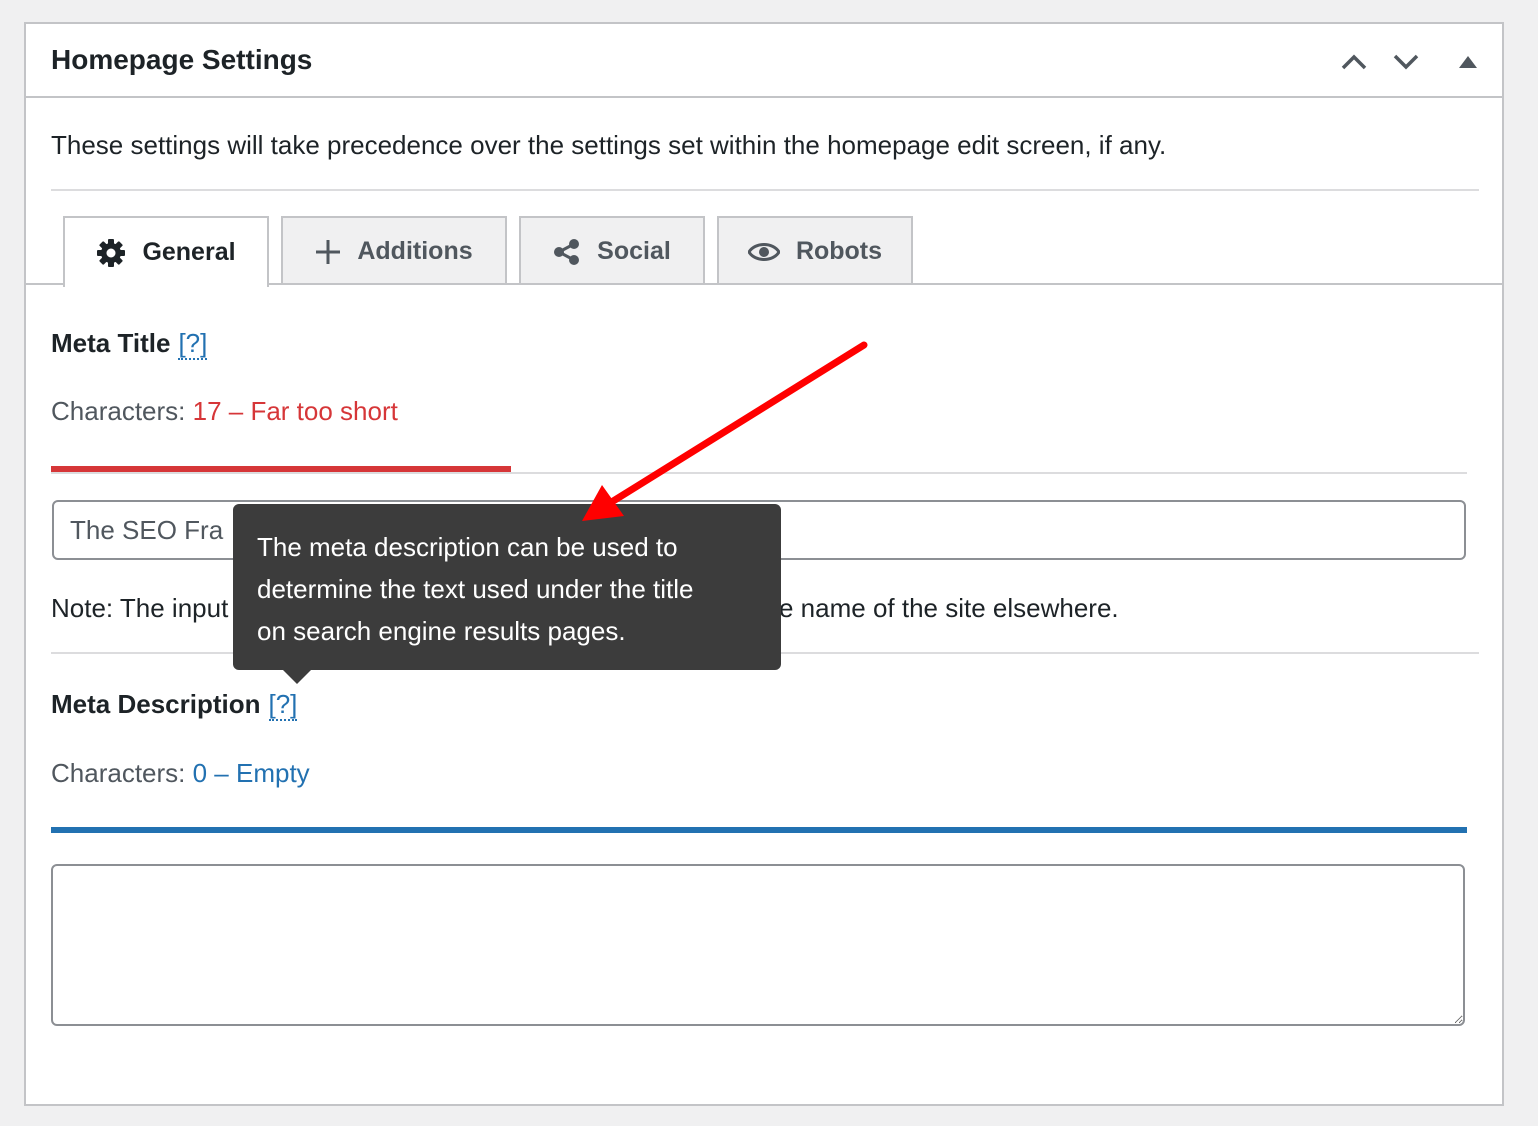  Describe the element at coordinates (759, 830) in the screenshot. I see `meta-description-pixel-bar` at that location.